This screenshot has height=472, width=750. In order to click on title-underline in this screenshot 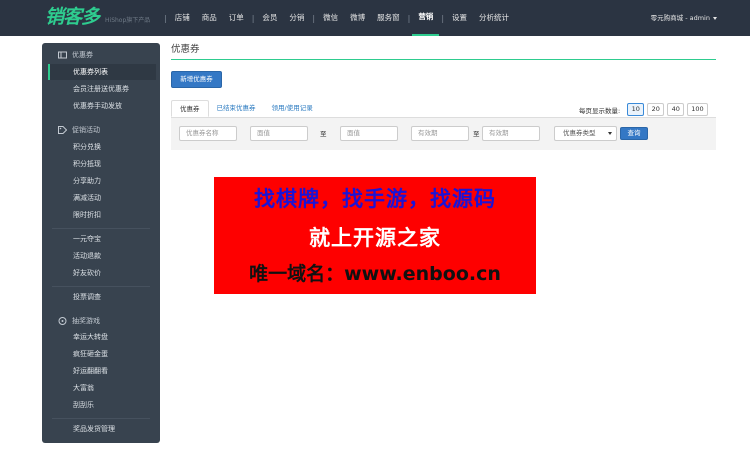, I will do `click(443, 59)`.